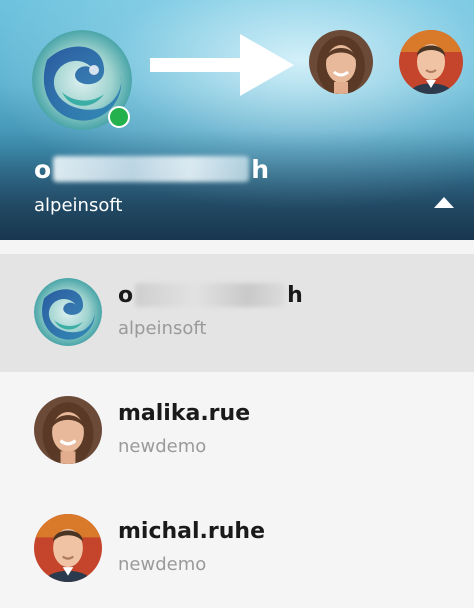 Image resolution: width=474 pixels, height=608 pixels. Describe the element at coordinates (341, 62) in the screenshot. I see `switch-account-malika-avatar` at that location.